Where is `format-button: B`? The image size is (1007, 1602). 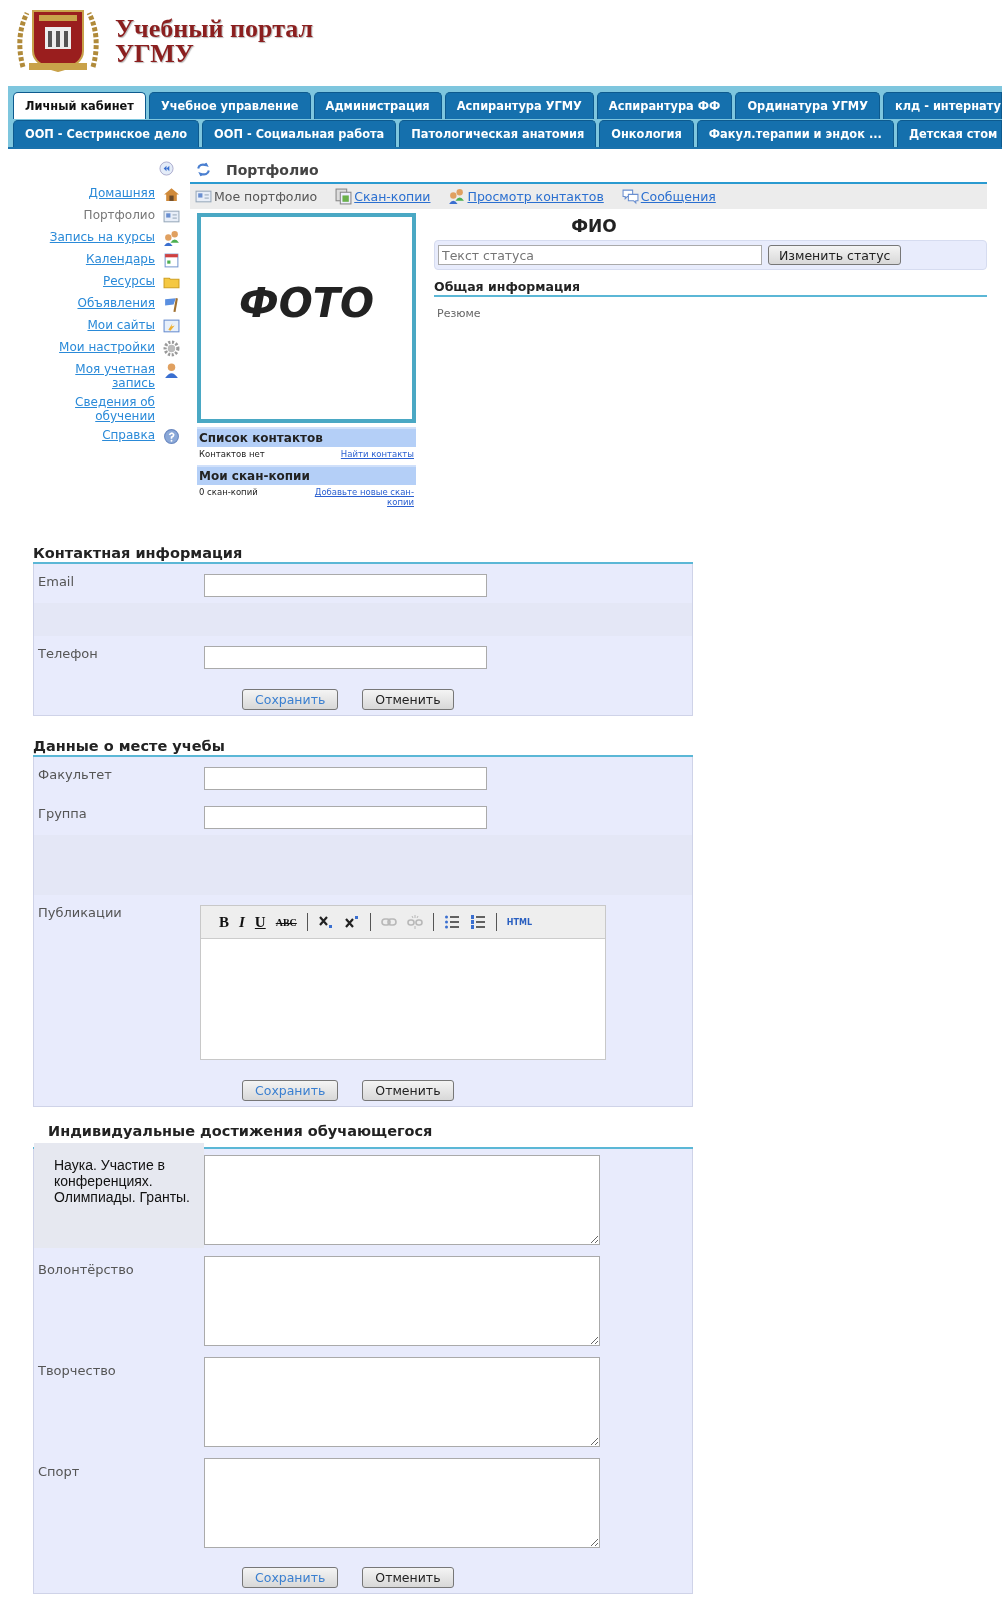
format-button: B is located at coordinates (224, 922).